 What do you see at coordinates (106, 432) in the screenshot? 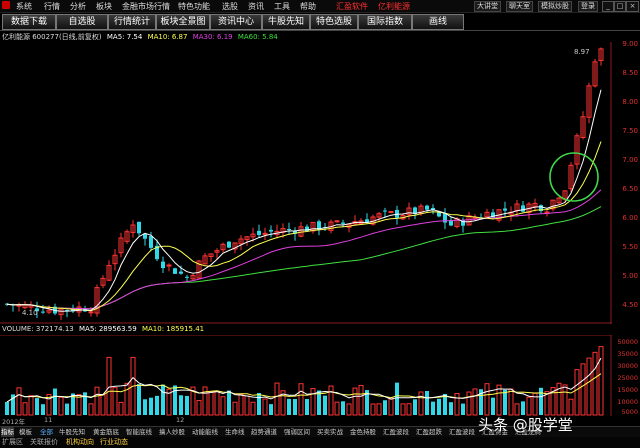
I see `tab-gold-bottom: 黄金筋底` at bounding box center [106, 432].